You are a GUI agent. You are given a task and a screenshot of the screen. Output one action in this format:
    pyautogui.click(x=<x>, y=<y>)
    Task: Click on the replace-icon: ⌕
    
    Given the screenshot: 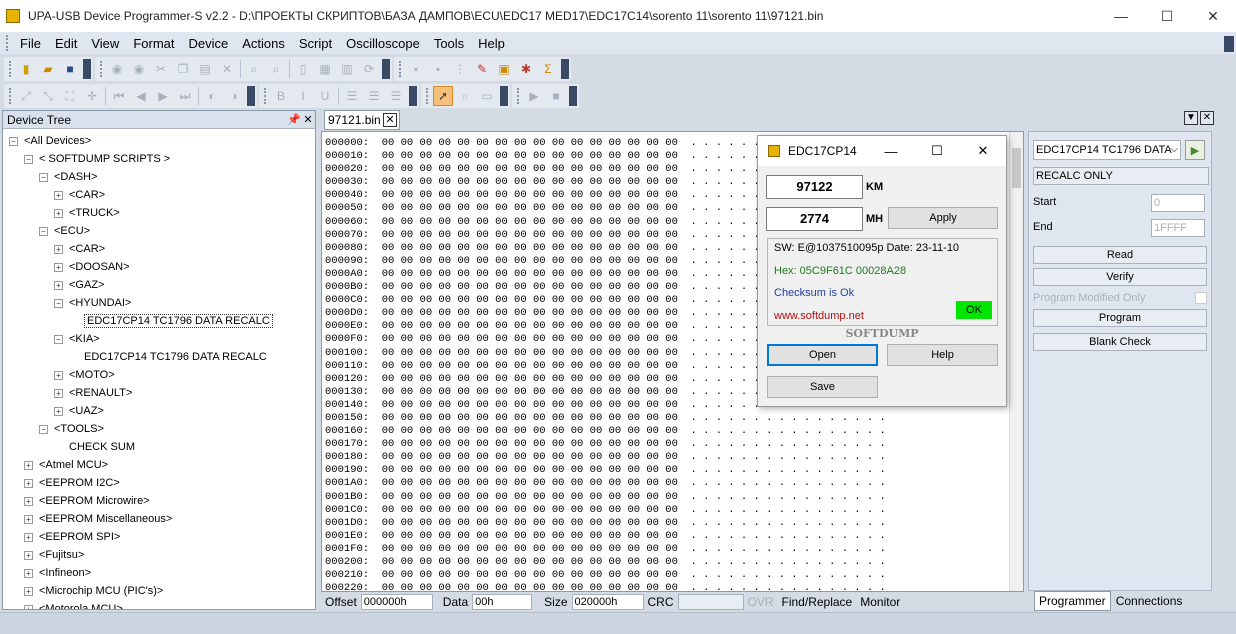 What is the action you would take?
    pyautogui.click(x=276, y=69)
    